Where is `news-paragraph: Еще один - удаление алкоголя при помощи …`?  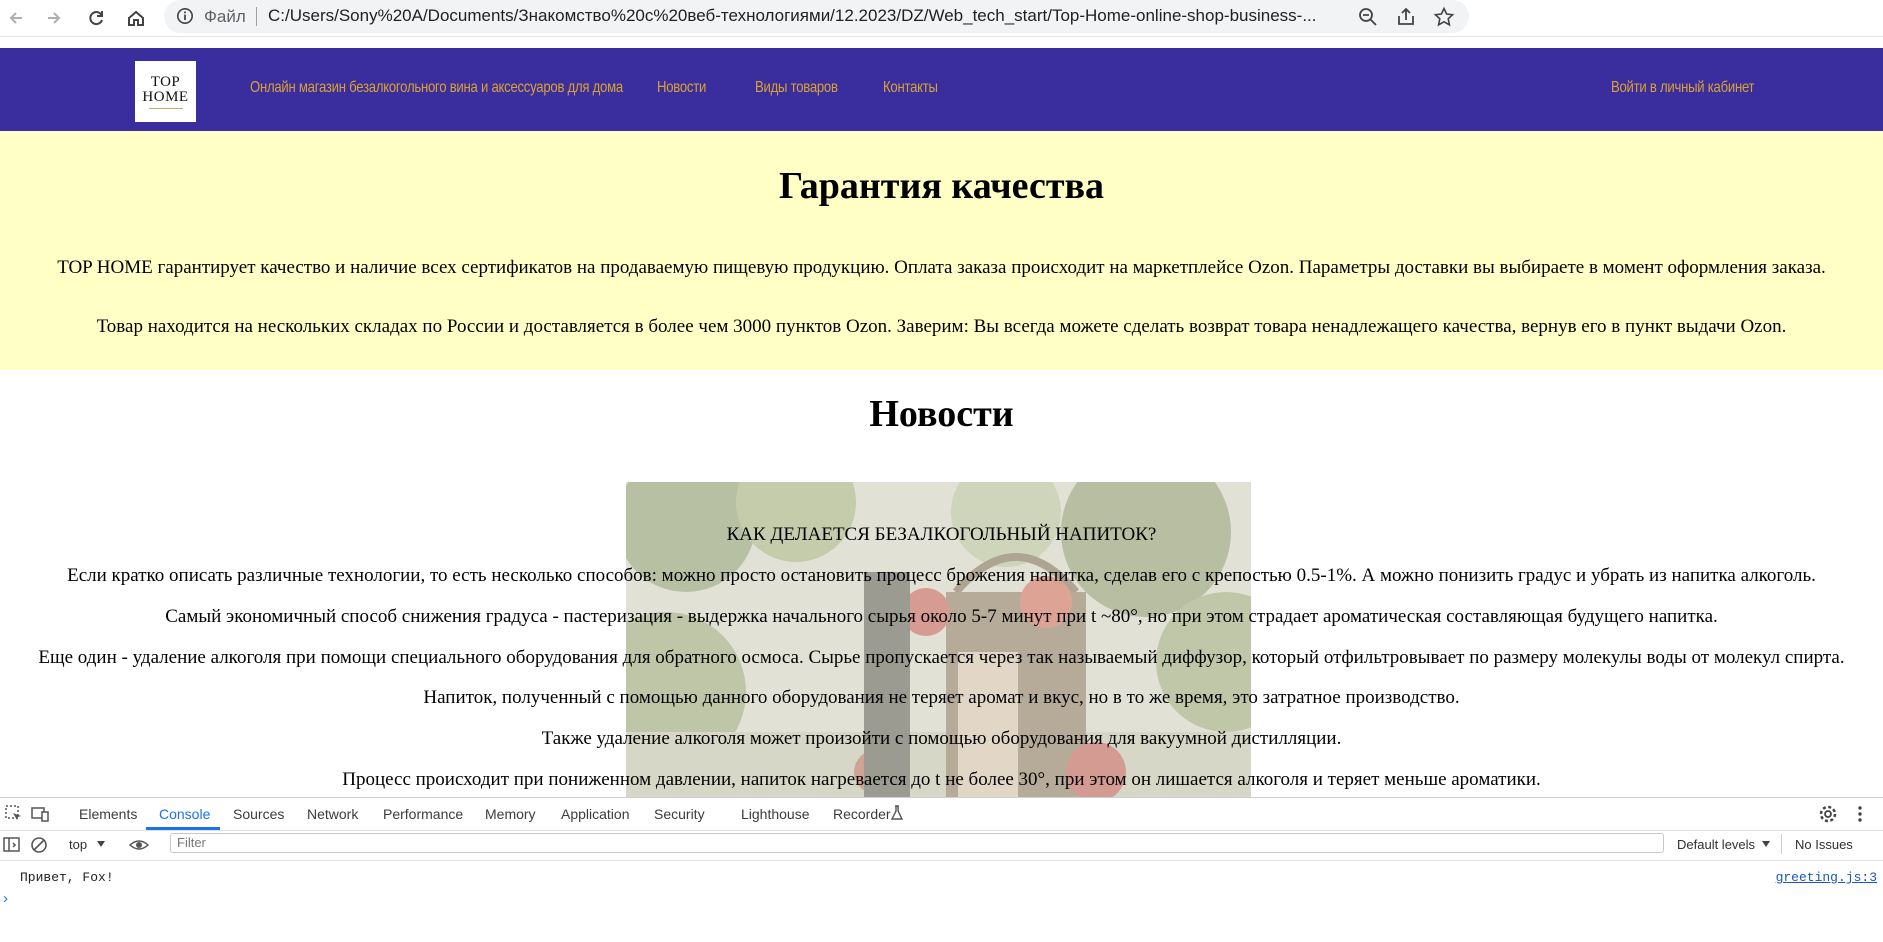 news-paragraph: Еще один - удаление алкоголя при помощи … is located at coordinates (941, 657).